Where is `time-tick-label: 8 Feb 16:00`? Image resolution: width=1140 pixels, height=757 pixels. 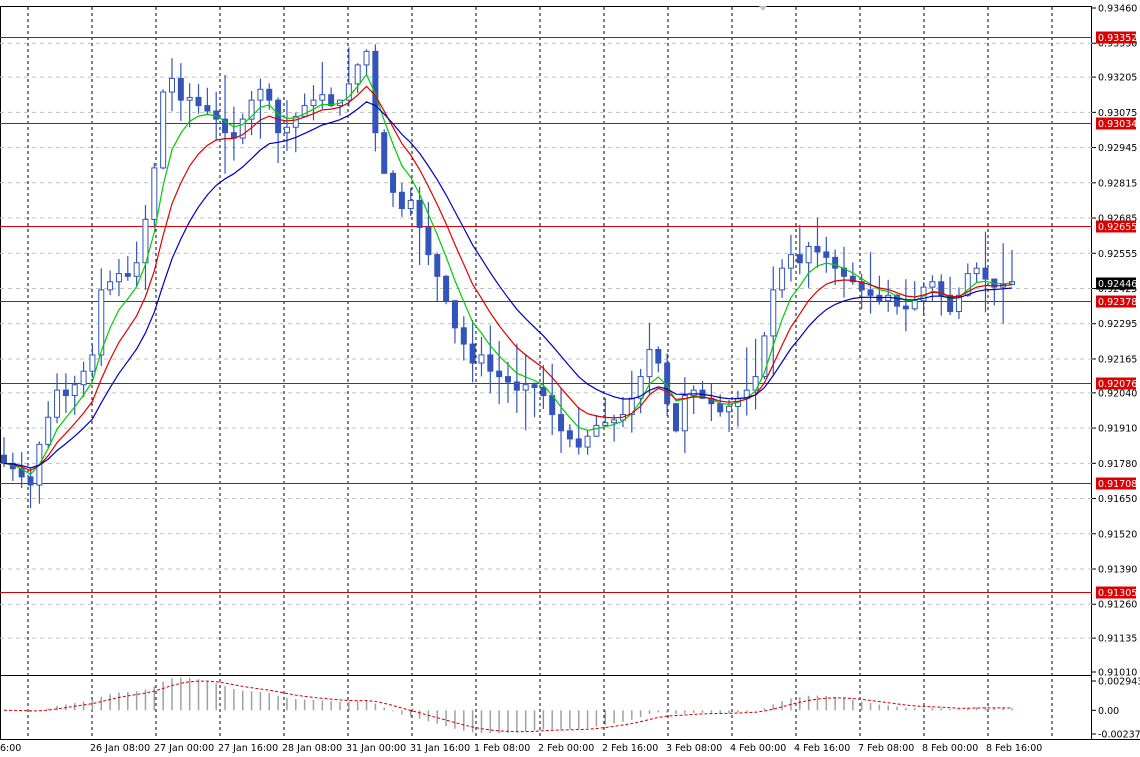 time-tick-label: 8 Feb 16:00 is located at coordinates (1014, 748).